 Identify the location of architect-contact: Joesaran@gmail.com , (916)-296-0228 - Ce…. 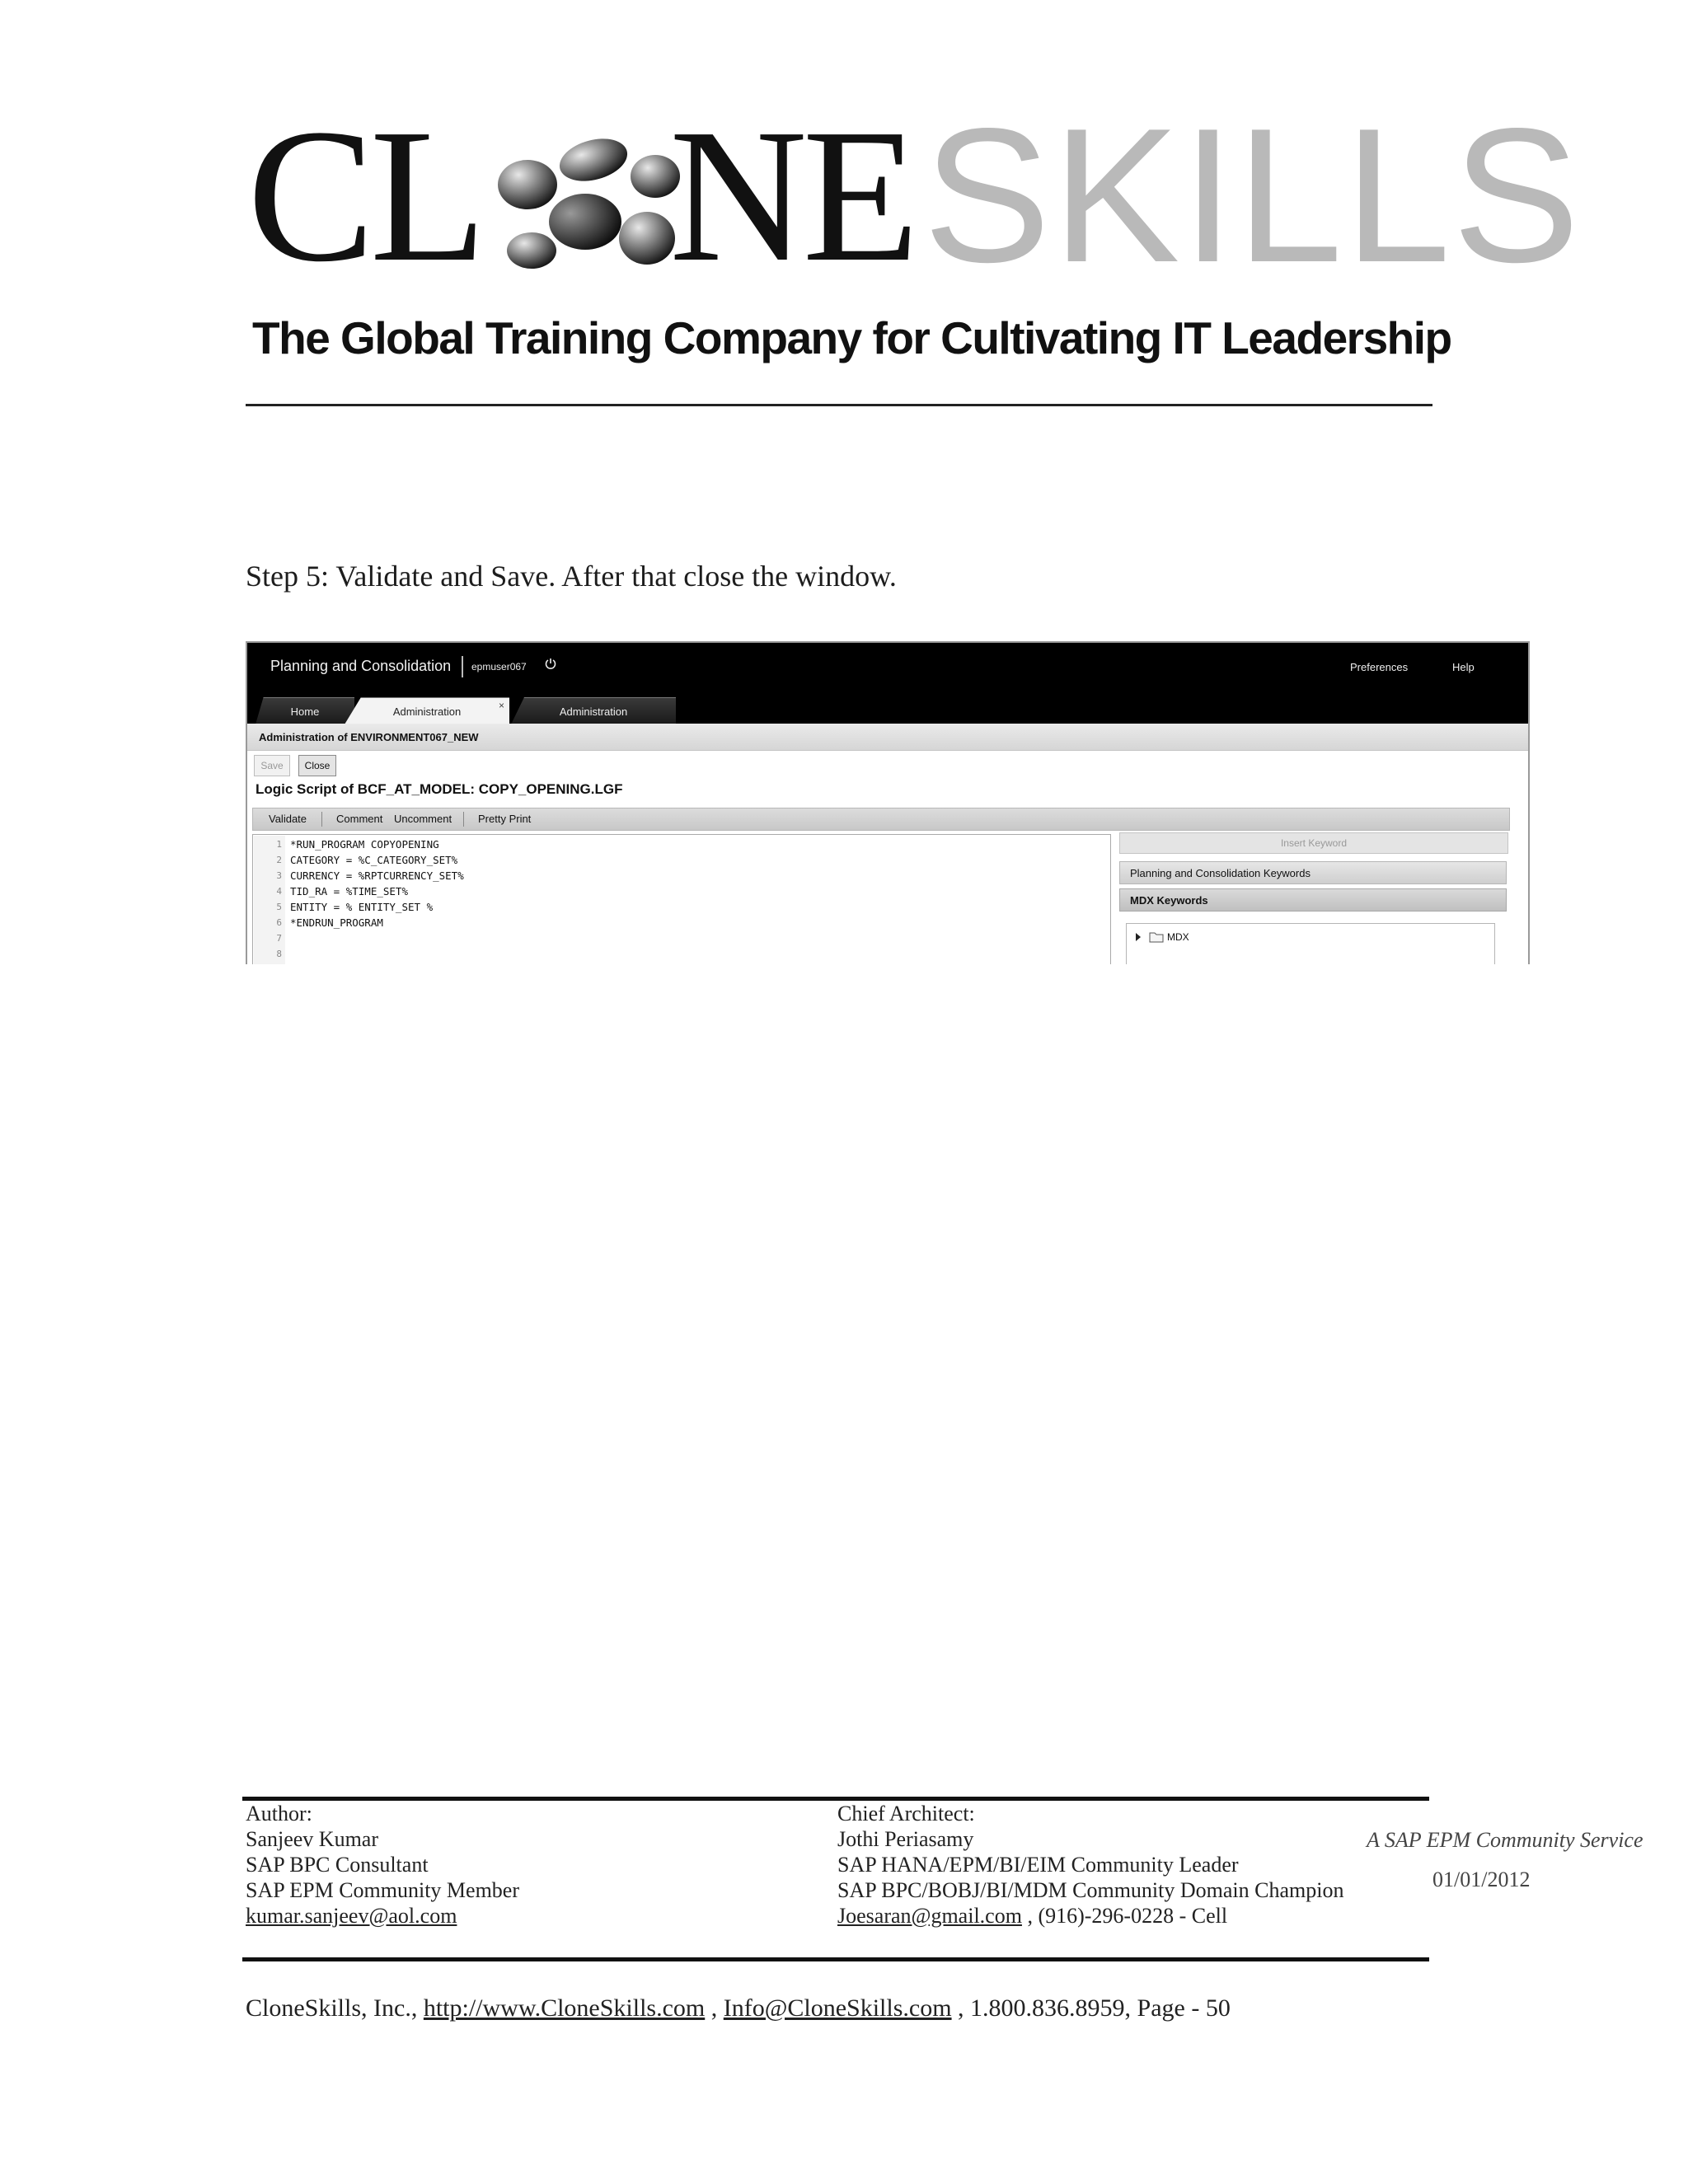
(1032, 1916).